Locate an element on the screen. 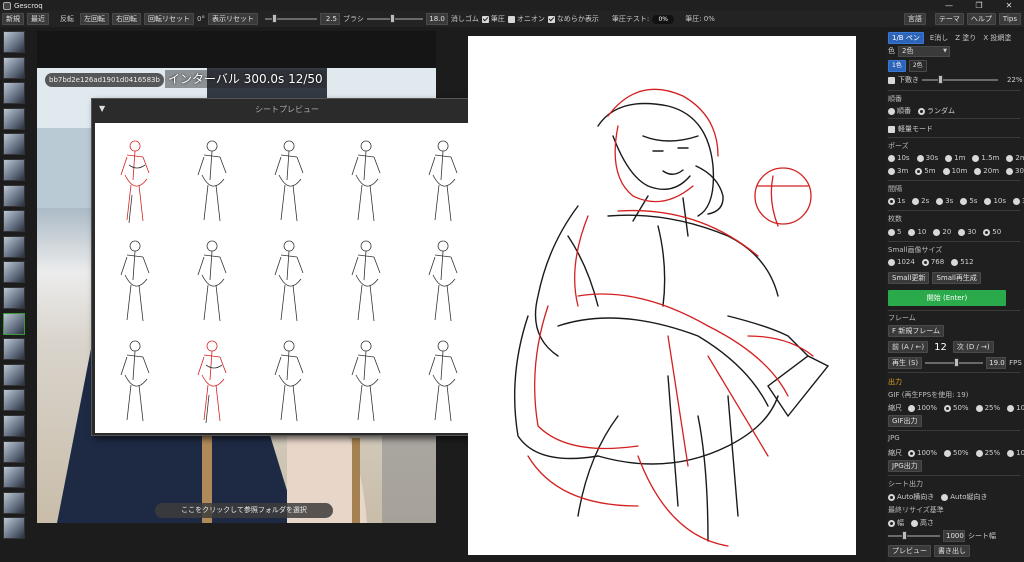 This screenshot has width=1024, height=562. next-frame-button: 次 (D / →) is located at coordinates (973, 347).